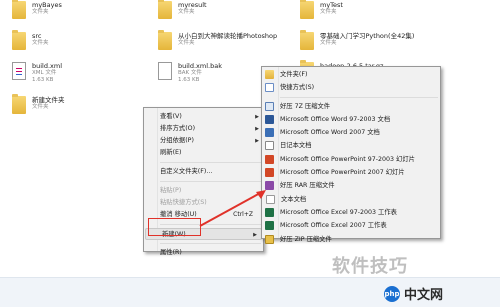  Describe the element at coordinates (47, 5) in the screenshot. I see `file-name: myBayes` at that location.